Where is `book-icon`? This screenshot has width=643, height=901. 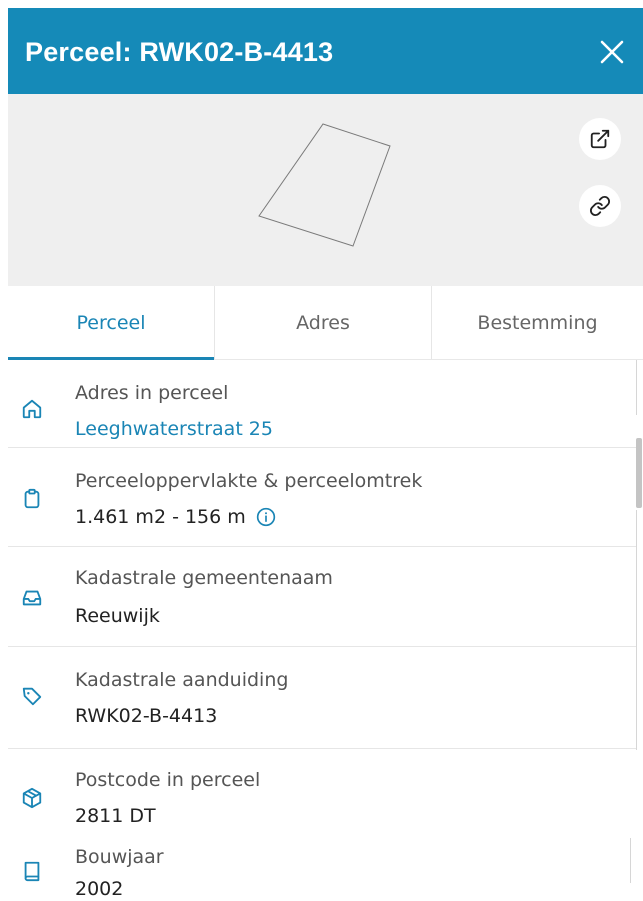
book-icon is located at coordinates (32, 871).